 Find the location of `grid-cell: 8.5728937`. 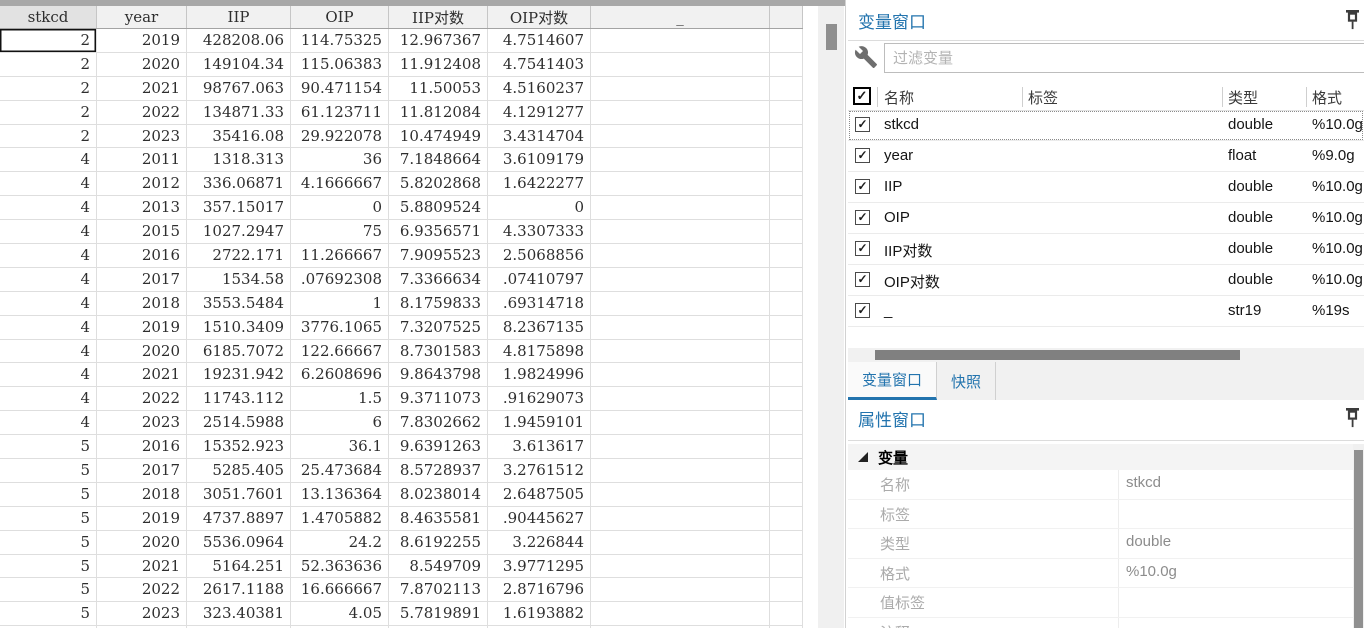

grid-cell: 8.5728937 is located at coordinates (438, 470).